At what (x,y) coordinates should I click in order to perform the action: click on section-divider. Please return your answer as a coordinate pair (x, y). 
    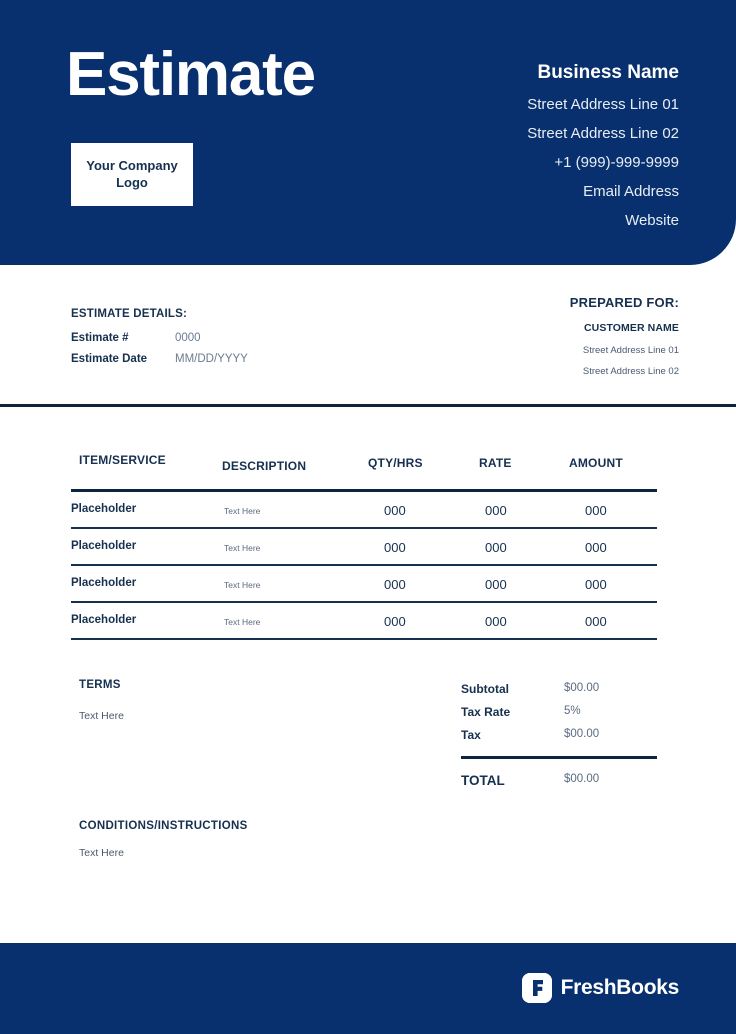
    Looking at the image, I should click on (368, 405).